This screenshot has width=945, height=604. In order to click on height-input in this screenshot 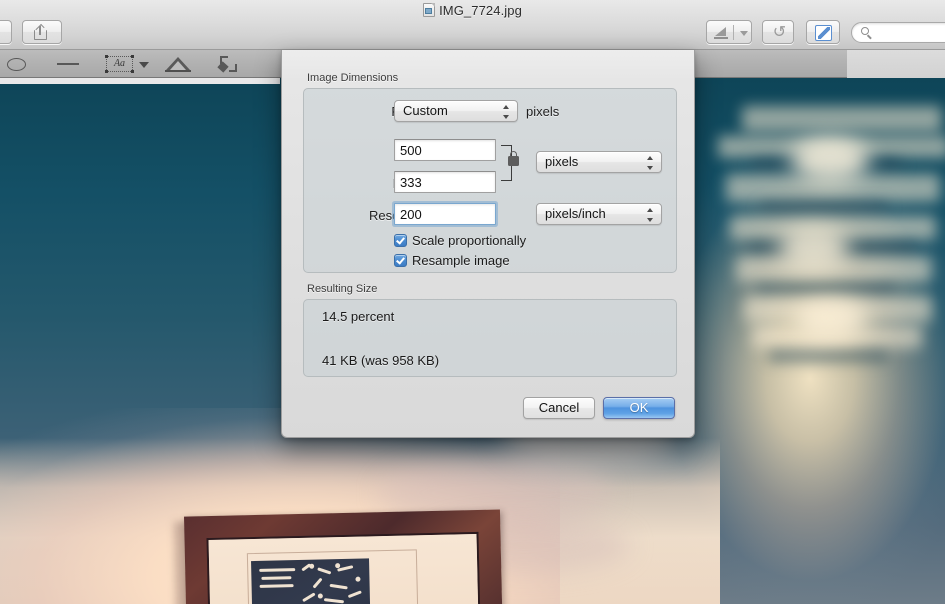, I will do `click(445, 182)`.